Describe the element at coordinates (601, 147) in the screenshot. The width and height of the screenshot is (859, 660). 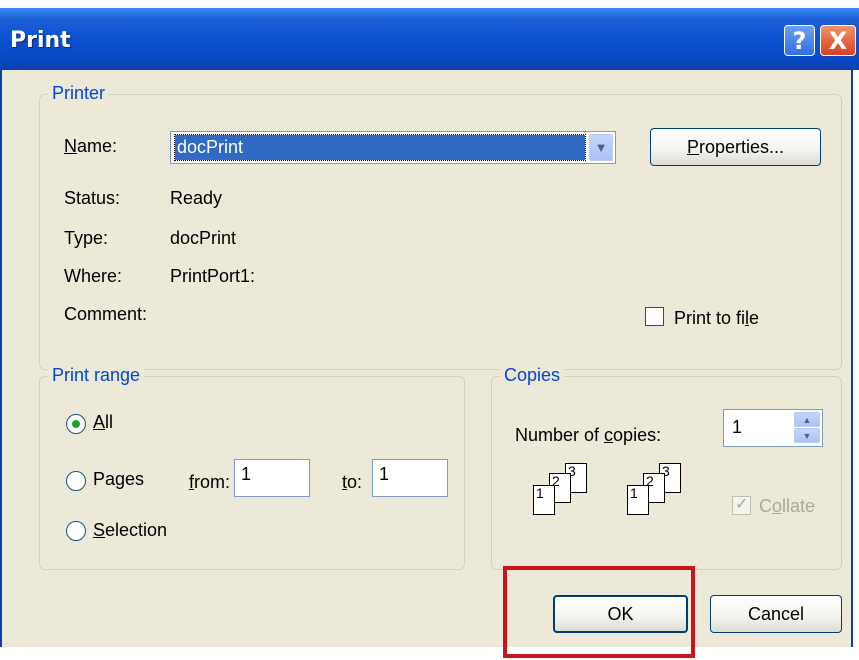
I see `chevron-down-icon: ▼` at that location.